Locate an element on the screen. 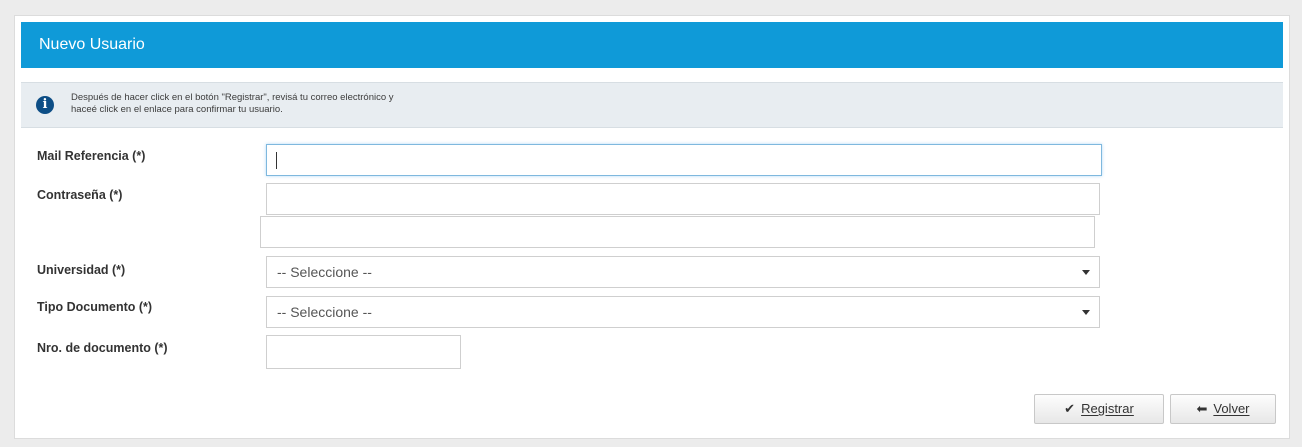 The width and height of the screenshot is (1302, 447). email-label: Mail Referencia (*) is located at coordinates (91, 156).